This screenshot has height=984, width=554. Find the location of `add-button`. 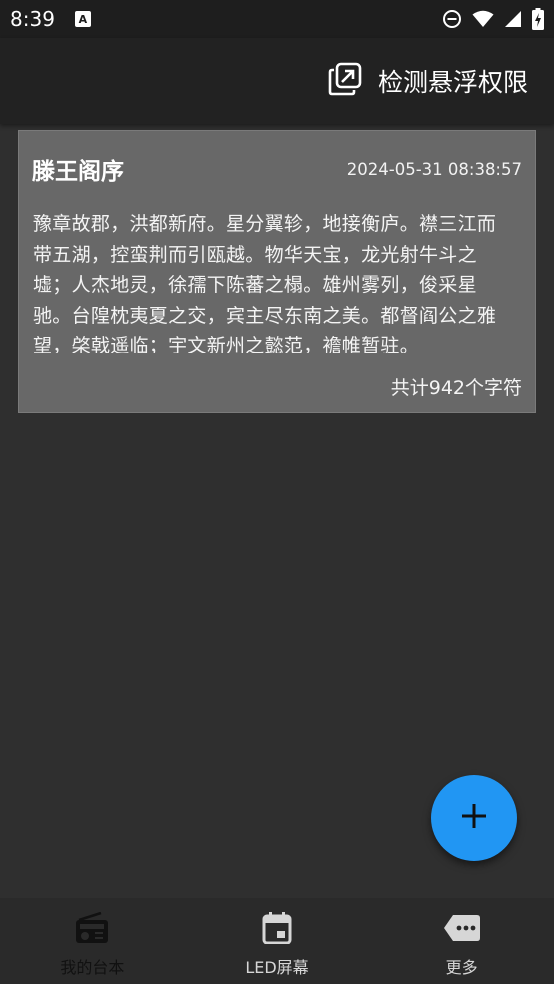

add-button is located at coordinates (474, 818).